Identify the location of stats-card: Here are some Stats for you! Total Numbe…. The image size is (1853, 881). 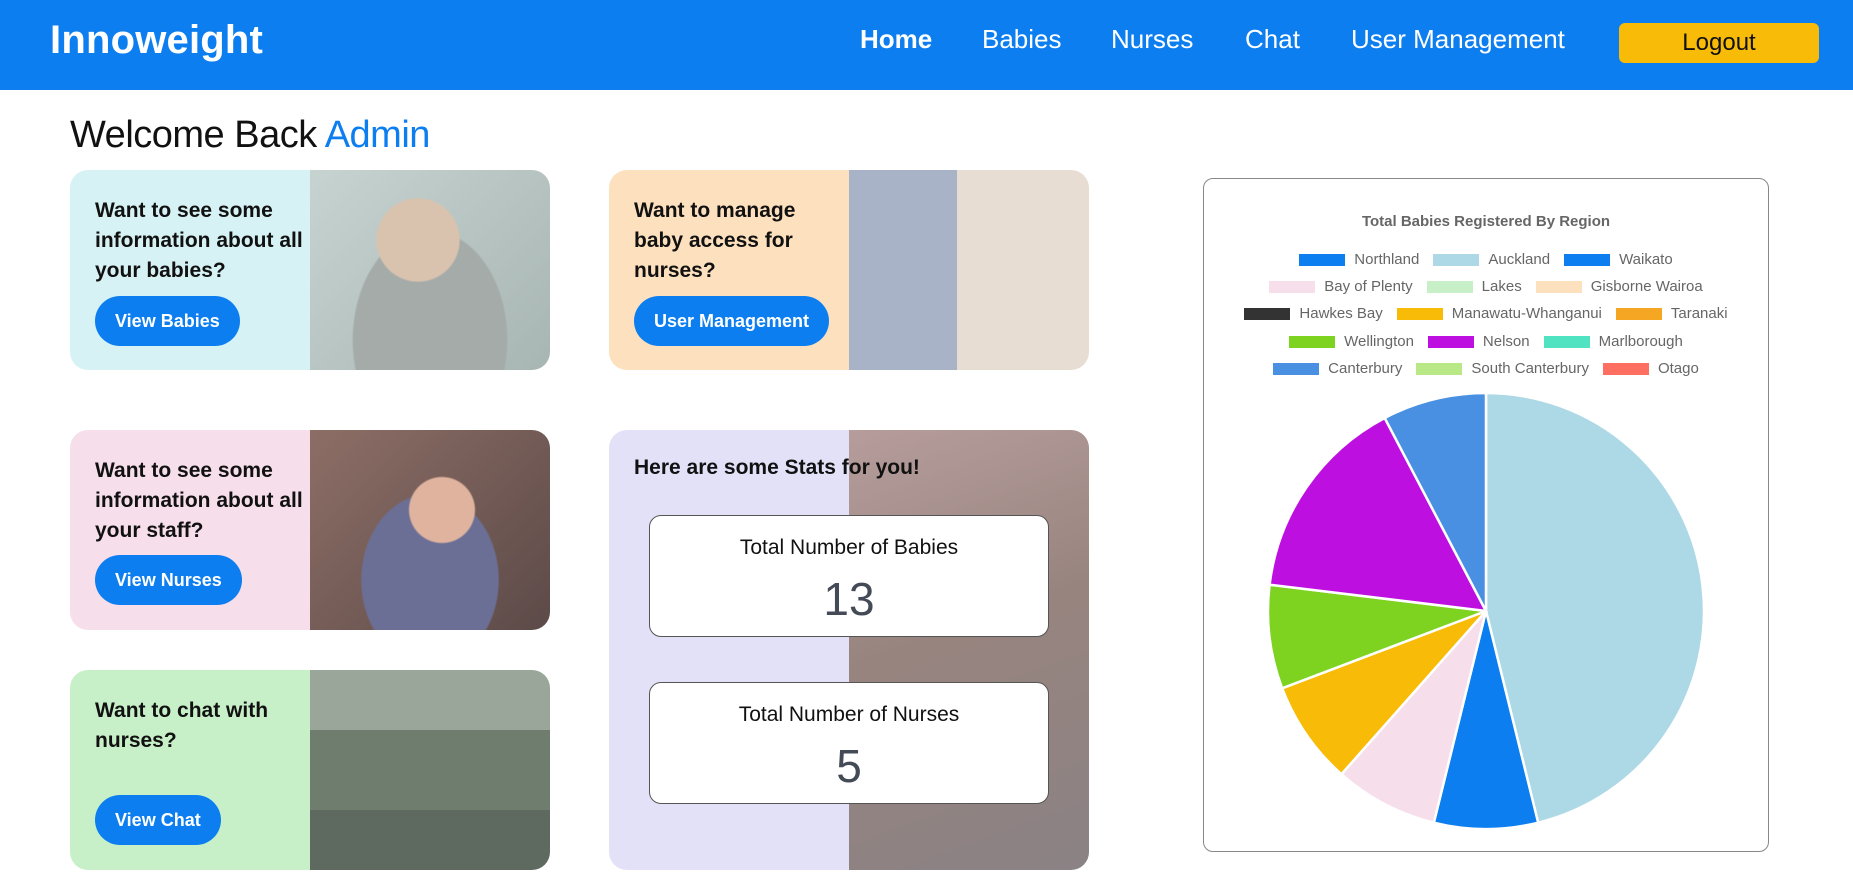
(849, 650).